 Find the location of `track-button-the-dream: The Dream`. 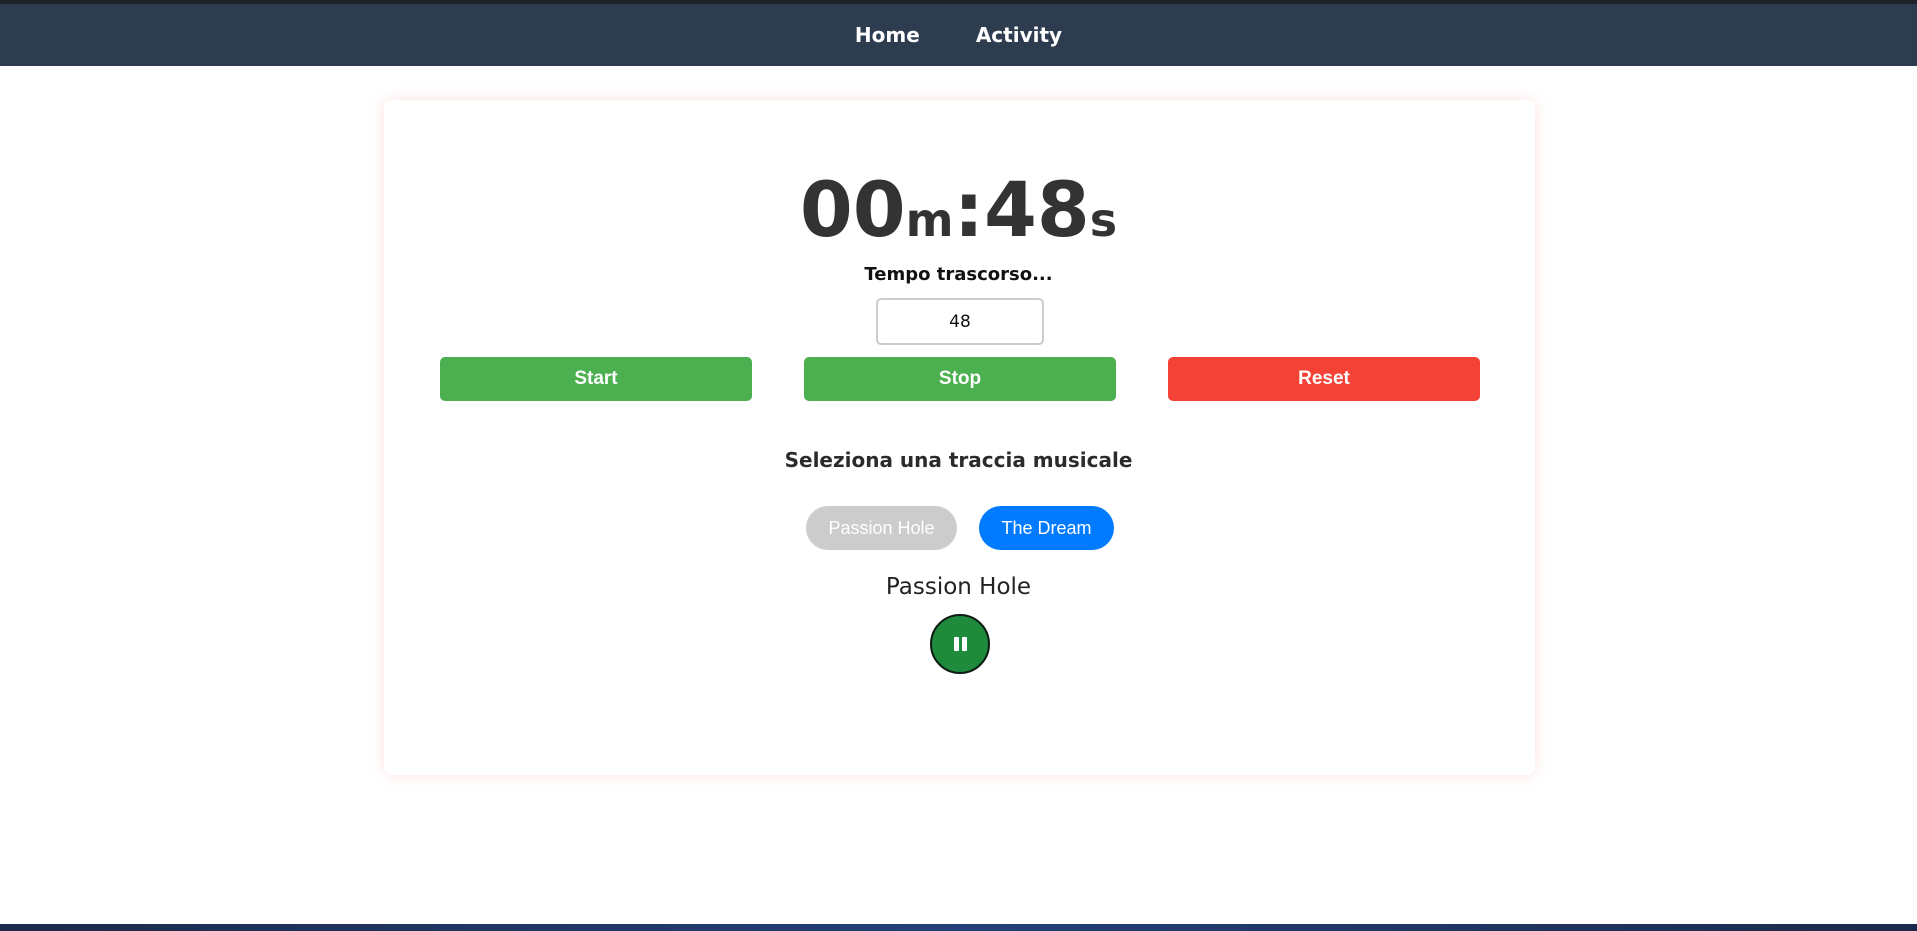

track-button-the-dream: The Dream is located at coordinates (1046, 528).